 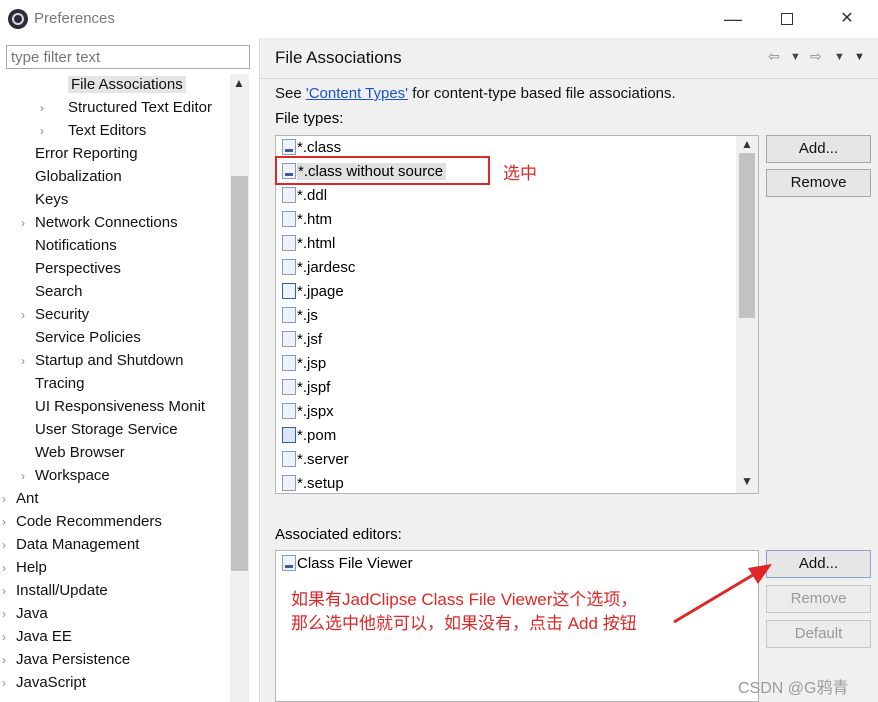 I want to click on tree-item: › Text Editors, so click(x=93, y=131).